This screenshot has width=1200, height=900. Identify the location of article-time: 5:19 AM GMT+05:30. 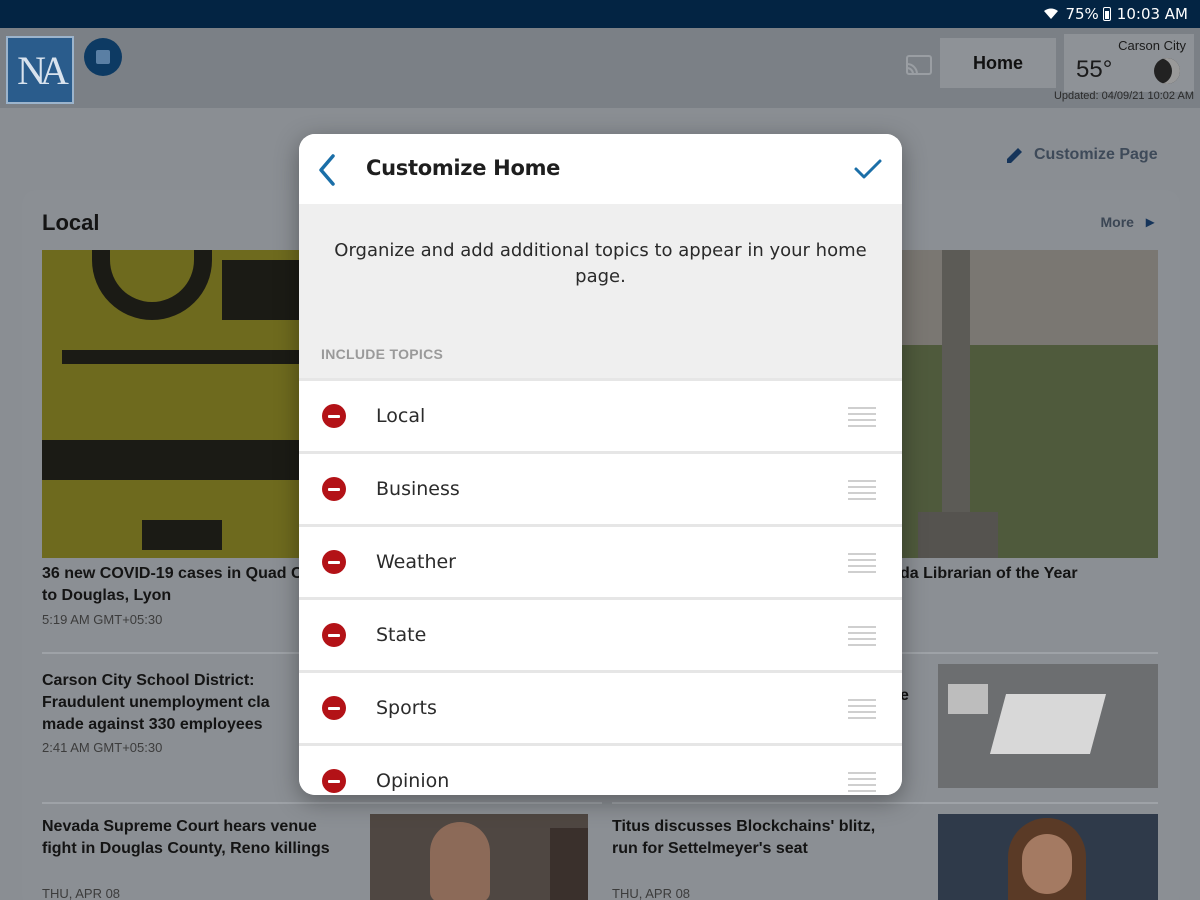
(102, 619).